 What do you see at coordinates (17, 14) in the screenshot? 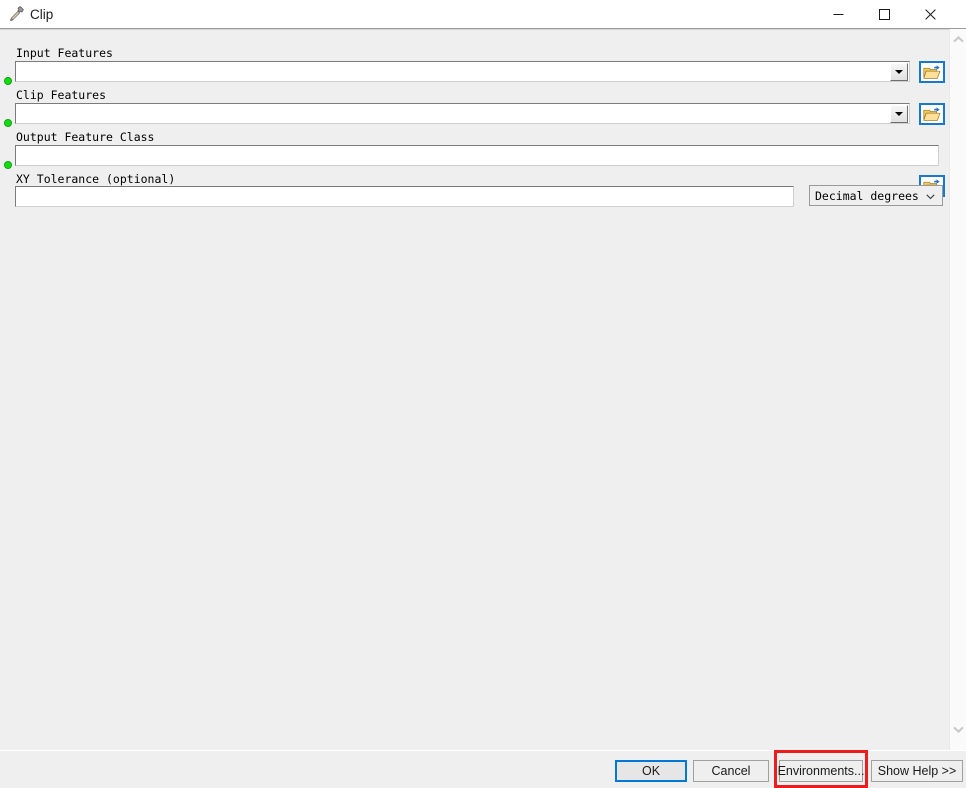
I see `hammer-tool-icon` at bounding box center [17, 14].